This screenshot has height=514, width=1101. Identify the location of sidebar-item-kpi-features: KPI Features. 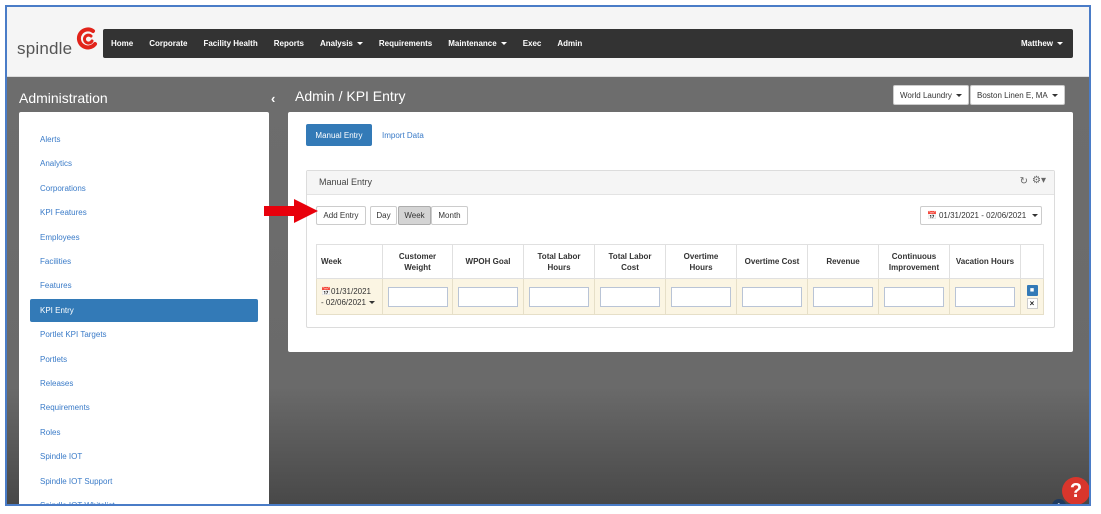
(144, 212).